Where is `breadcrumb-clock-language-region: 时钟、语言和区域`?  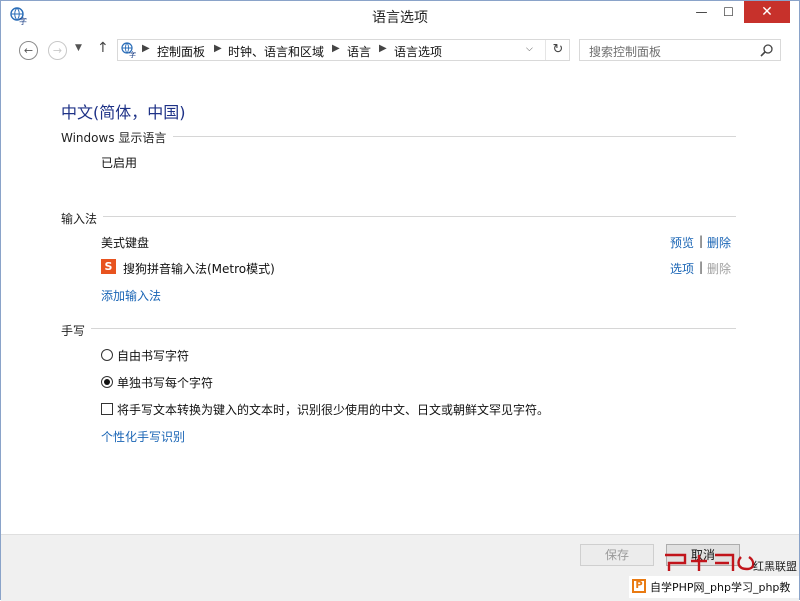 breadcrumb-clock-language-region: 时钟、语言和区域 is located at coordinates (276, 51).